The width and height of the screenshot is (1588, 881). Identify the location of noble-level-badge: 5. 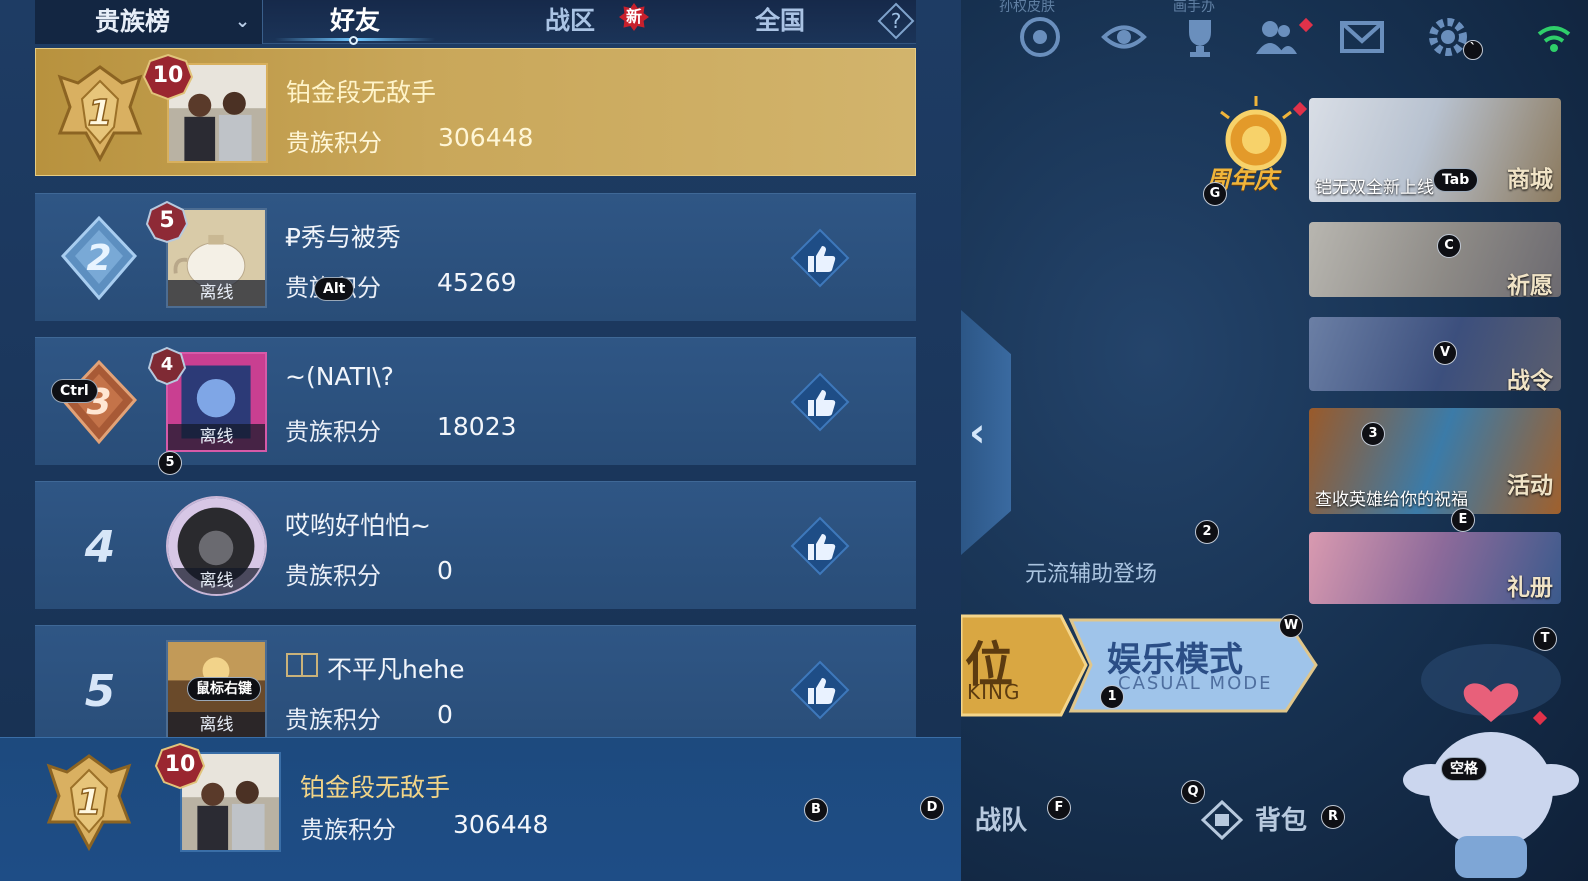
(167, 222).